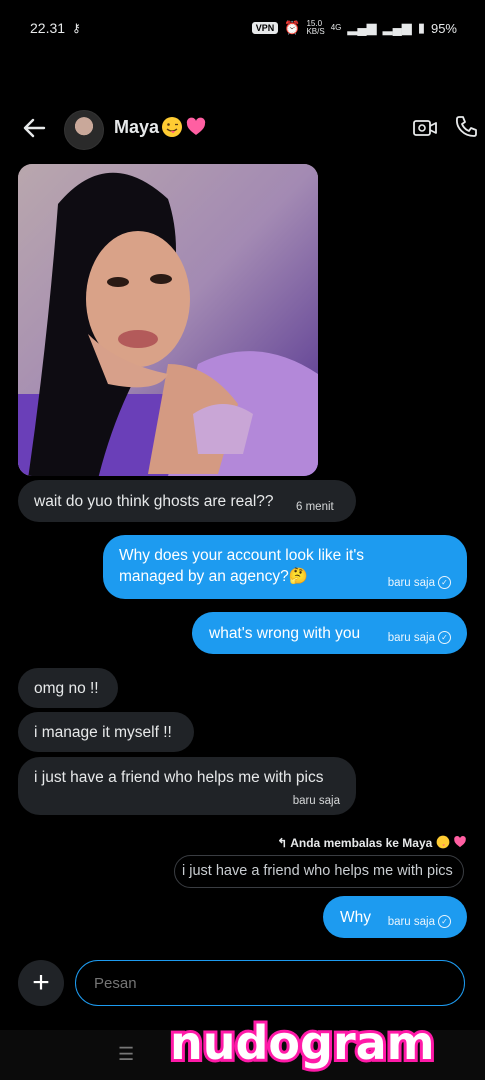 The image size is (485, 1080). I want to click on message-text: Why, so click(355, 917).